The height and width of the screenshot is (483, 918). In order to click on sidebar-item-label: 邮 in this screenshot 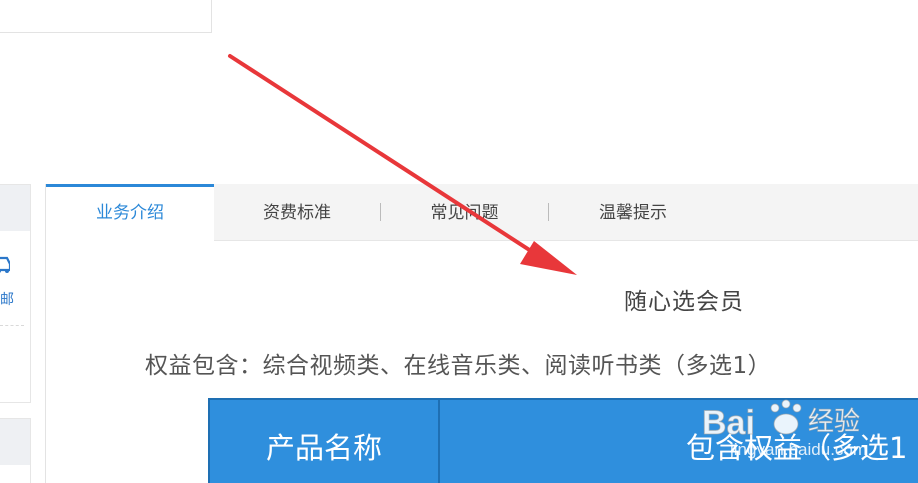, I will do `click(7, 300)`.